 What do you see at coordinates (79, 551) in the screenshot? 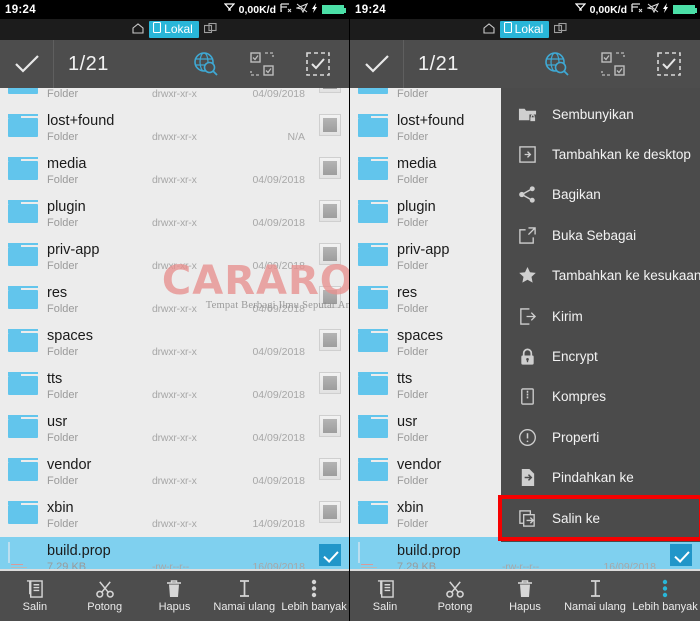
I see `file-name: build.prop` at bounding box center [79, 551].